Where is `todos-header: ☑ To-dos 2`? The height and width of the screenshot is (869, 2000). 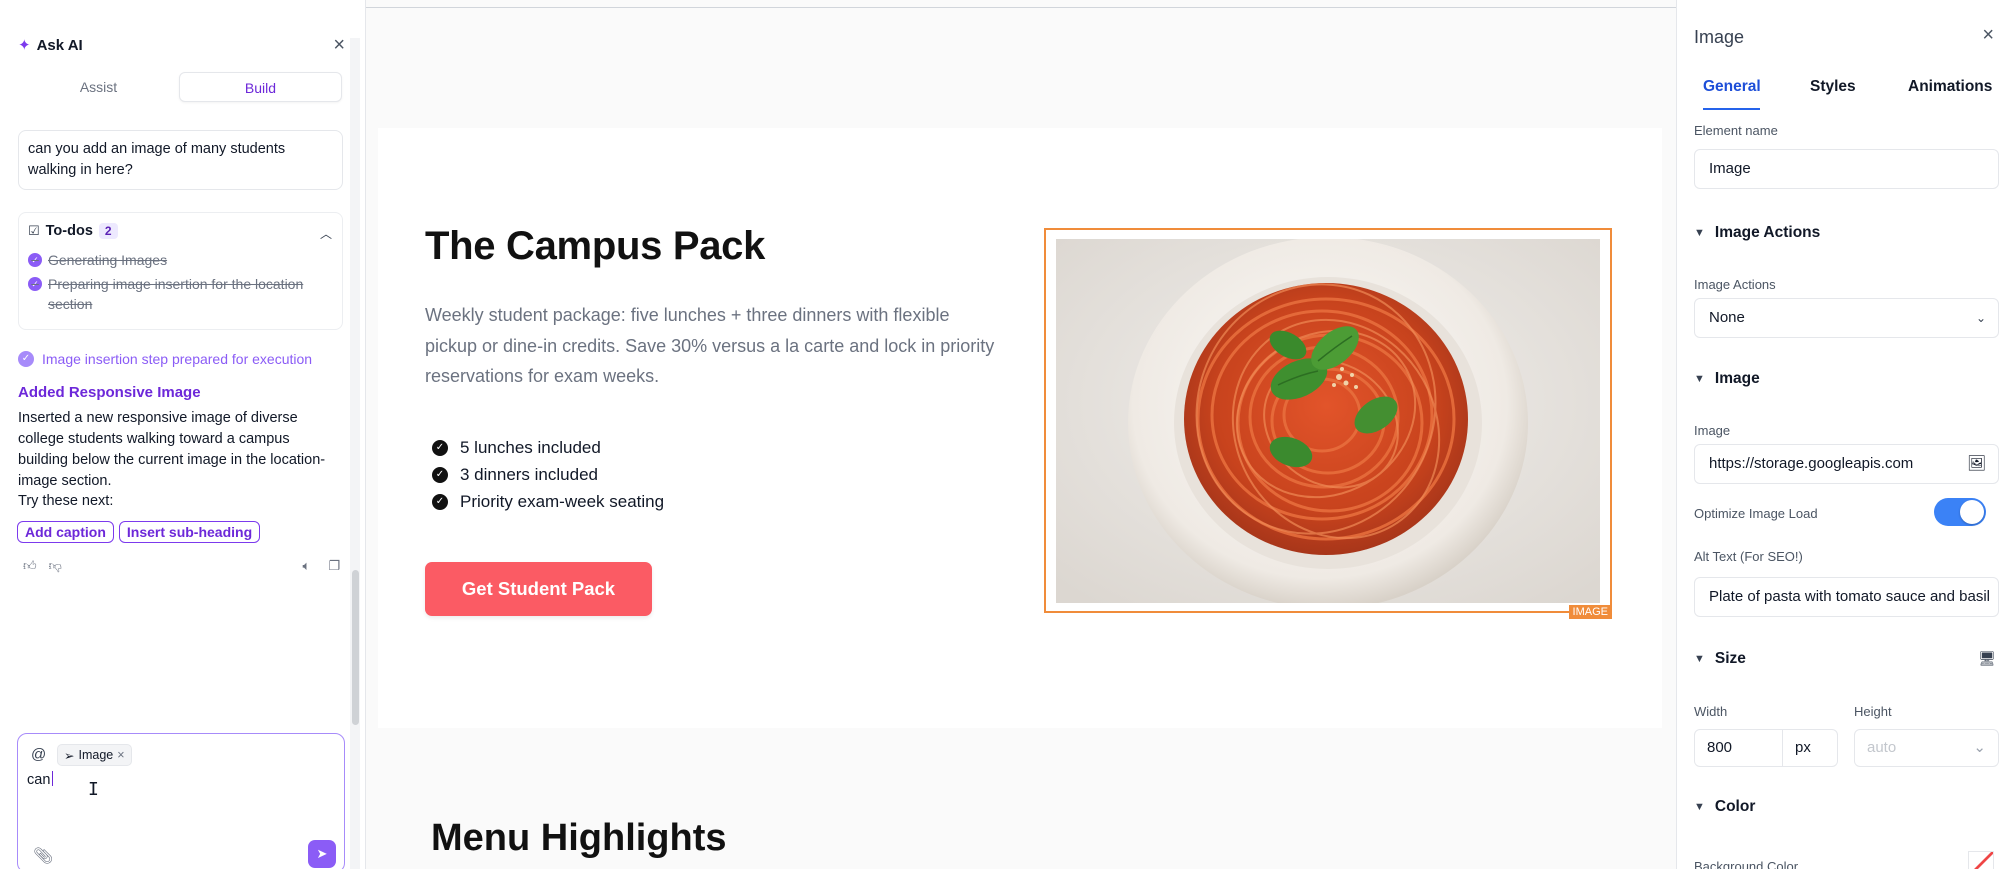 todos-header: ☑ To-dos 2 is located at coordinates (73, 231).